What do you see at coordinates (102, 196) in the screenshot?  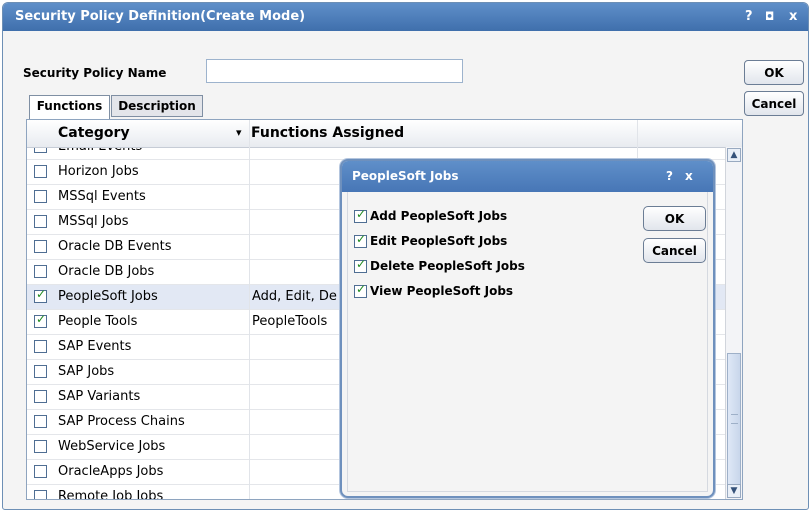 I see `row-category: MSSql Events` at bounding box center [102, 196].